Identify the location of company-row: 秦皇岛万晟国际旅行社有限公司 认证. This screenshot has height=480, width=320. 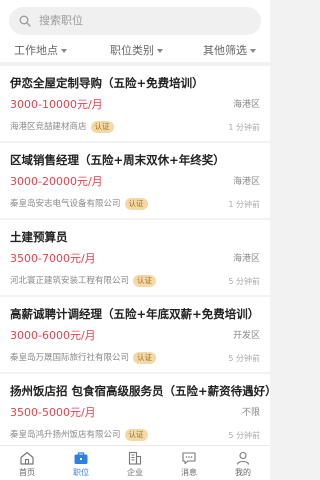
(83, 358).